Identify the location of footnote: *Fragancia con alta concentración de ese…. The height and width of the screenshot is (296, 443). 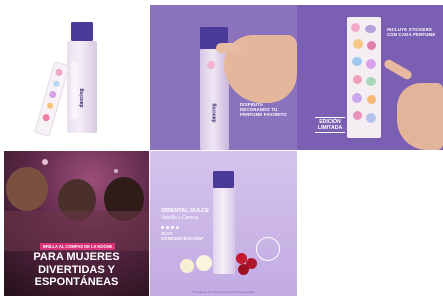
(223, 292).